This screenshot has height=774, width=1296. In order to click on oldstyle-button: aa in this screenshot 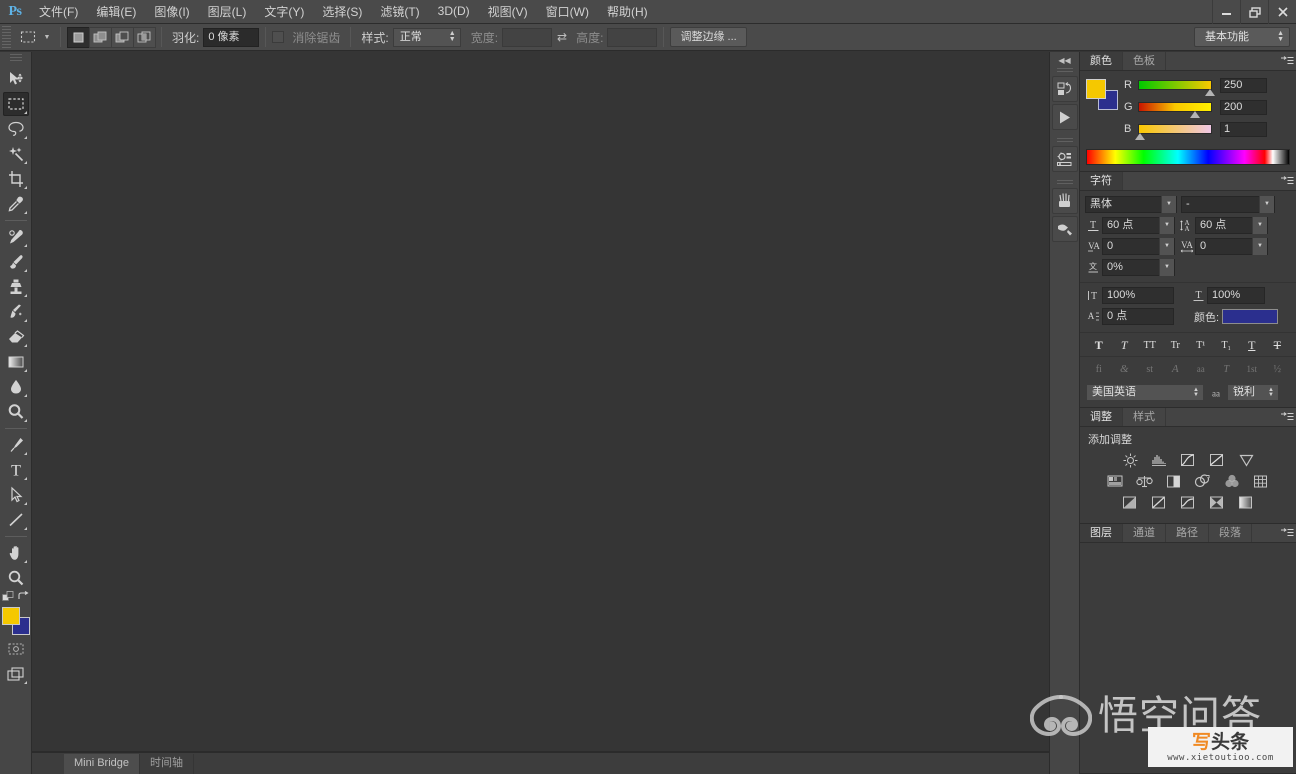, I will do `click(1201, 369)`.